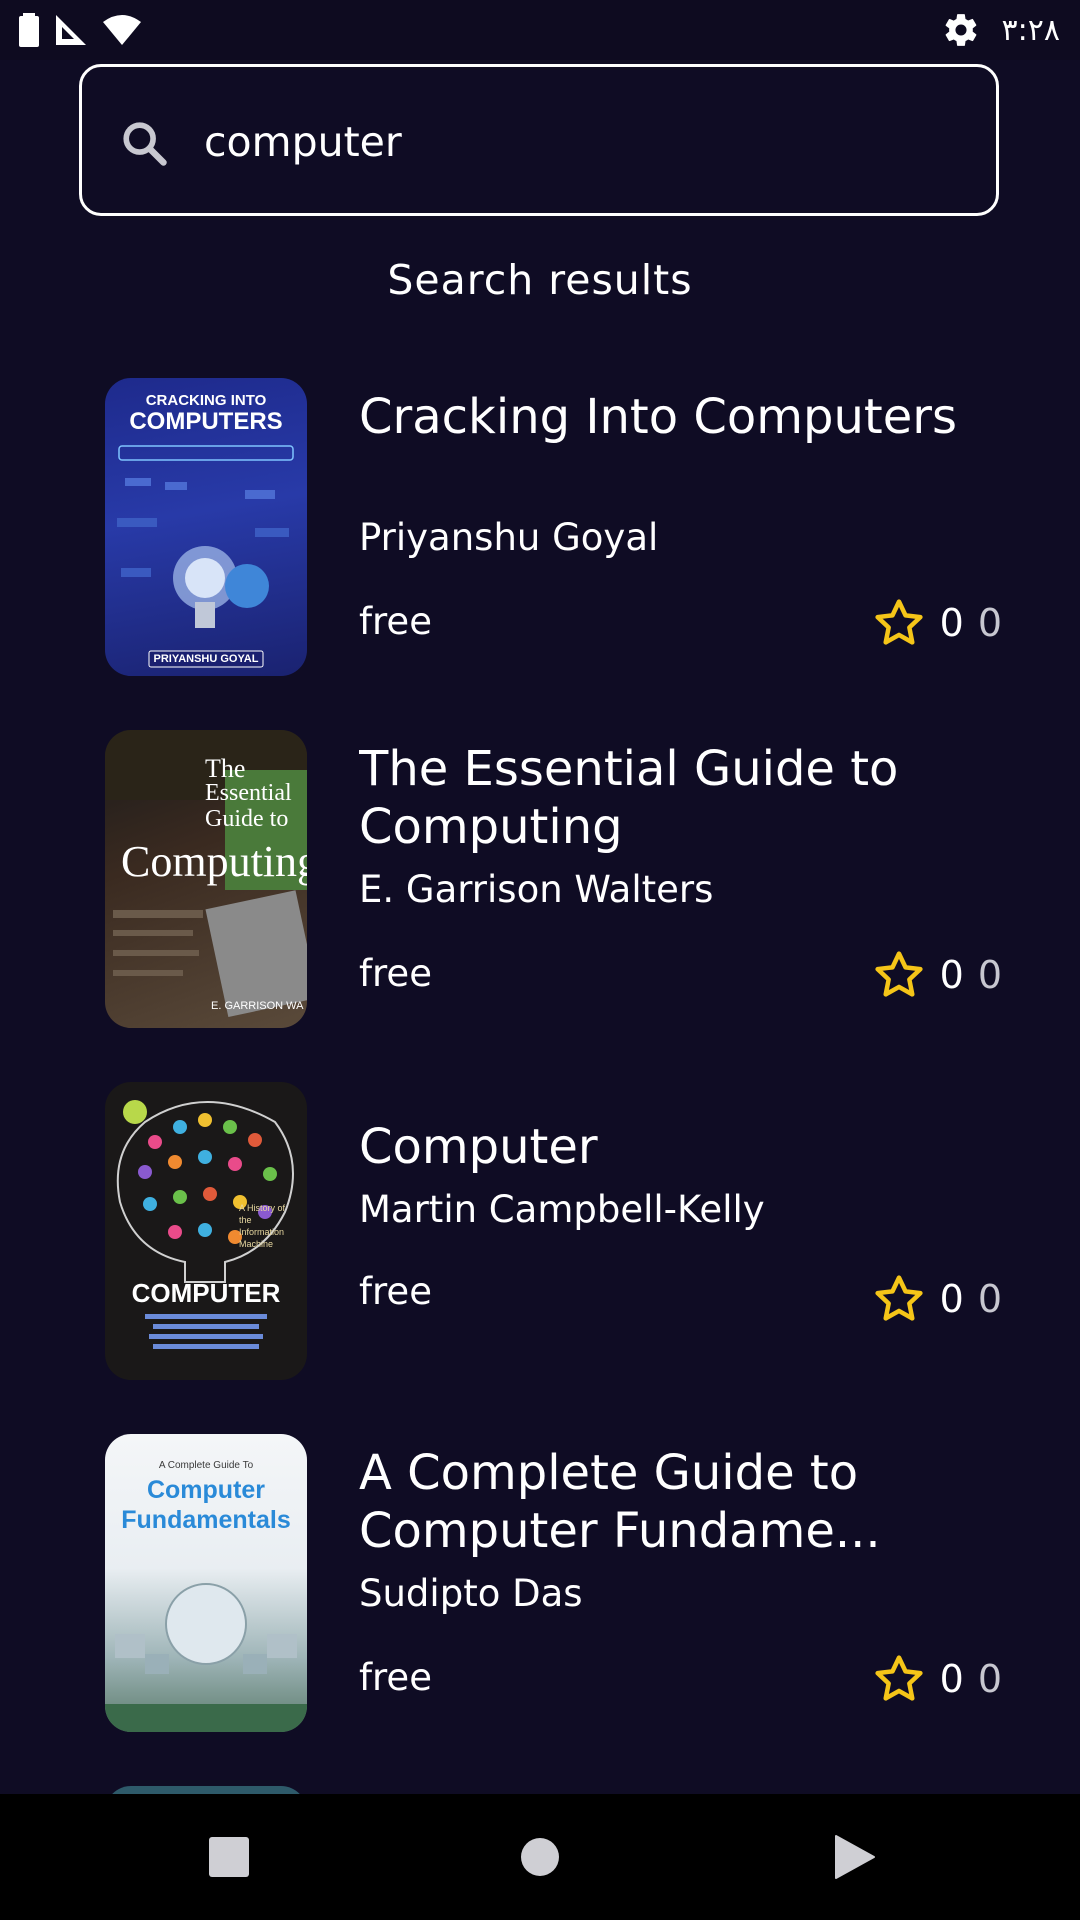 The image size is (1080, 1920). Describe the element at coordinates (540, 30) in the screenshot. I see `status-bar: ۳:۲۸` at that location.